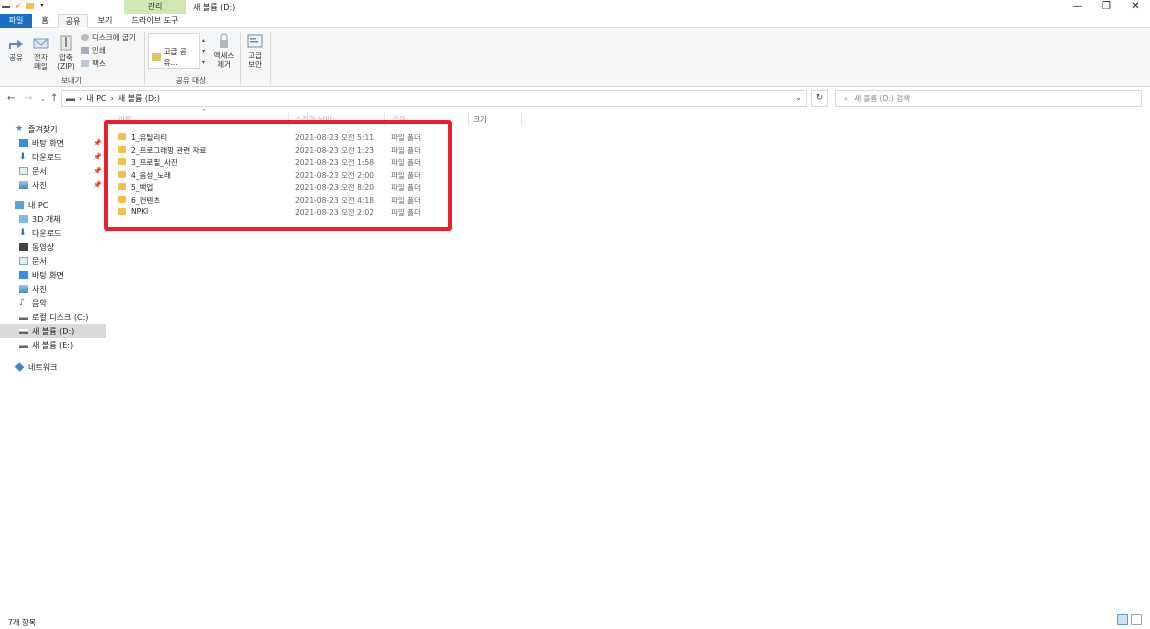 The width and height of the screenshot is (1150, 629). Describe the element at coordinates (53, 303) in the screenshot. I see `nav-pc-music: ♪ 음악` at that location.